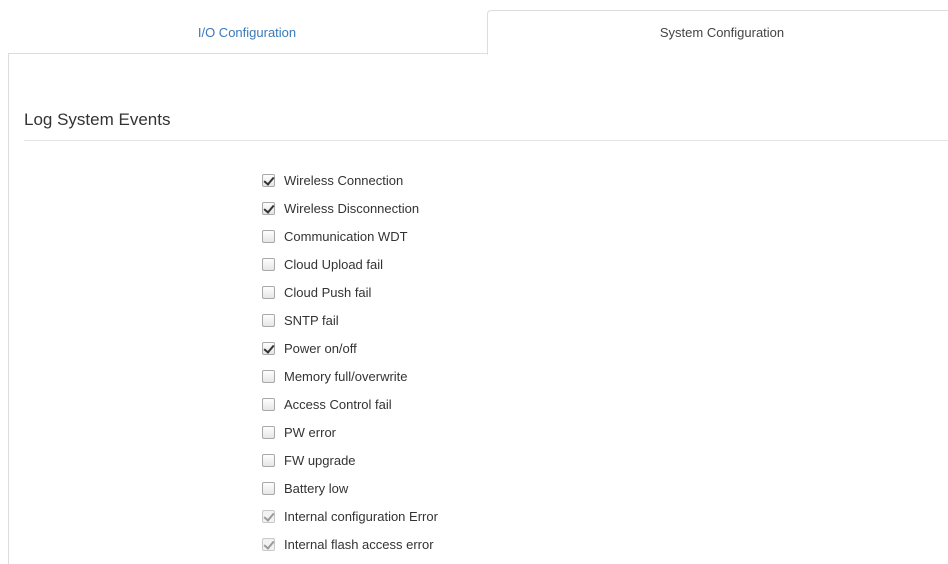 This screenshot has height=564, width=948. Describe the element at coordinates (350, 320) in the screenshot. I see `event-option: SNTP fail` at that location.